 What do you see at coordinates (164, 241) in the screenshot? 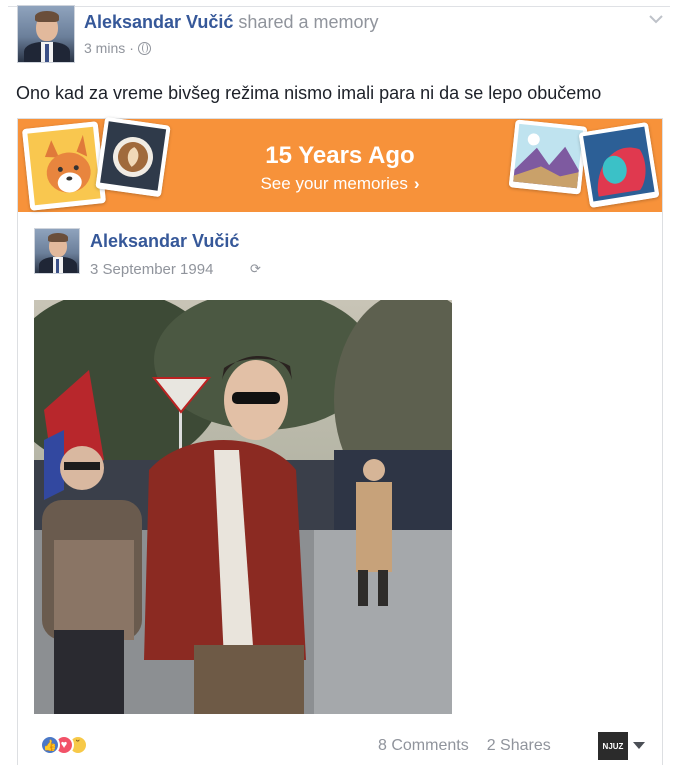
I see `original-author-name: Aleksandar Vučić` at bounding box center [164, 241].